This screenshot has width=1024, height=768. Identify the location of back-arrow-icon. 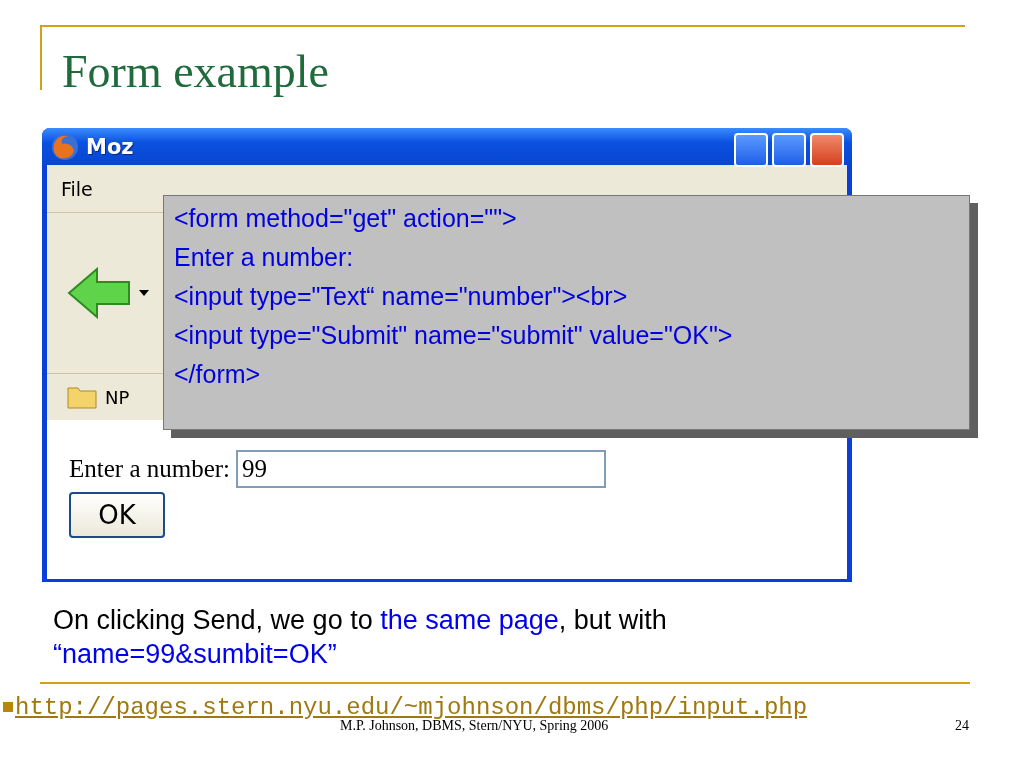
(99, 293).